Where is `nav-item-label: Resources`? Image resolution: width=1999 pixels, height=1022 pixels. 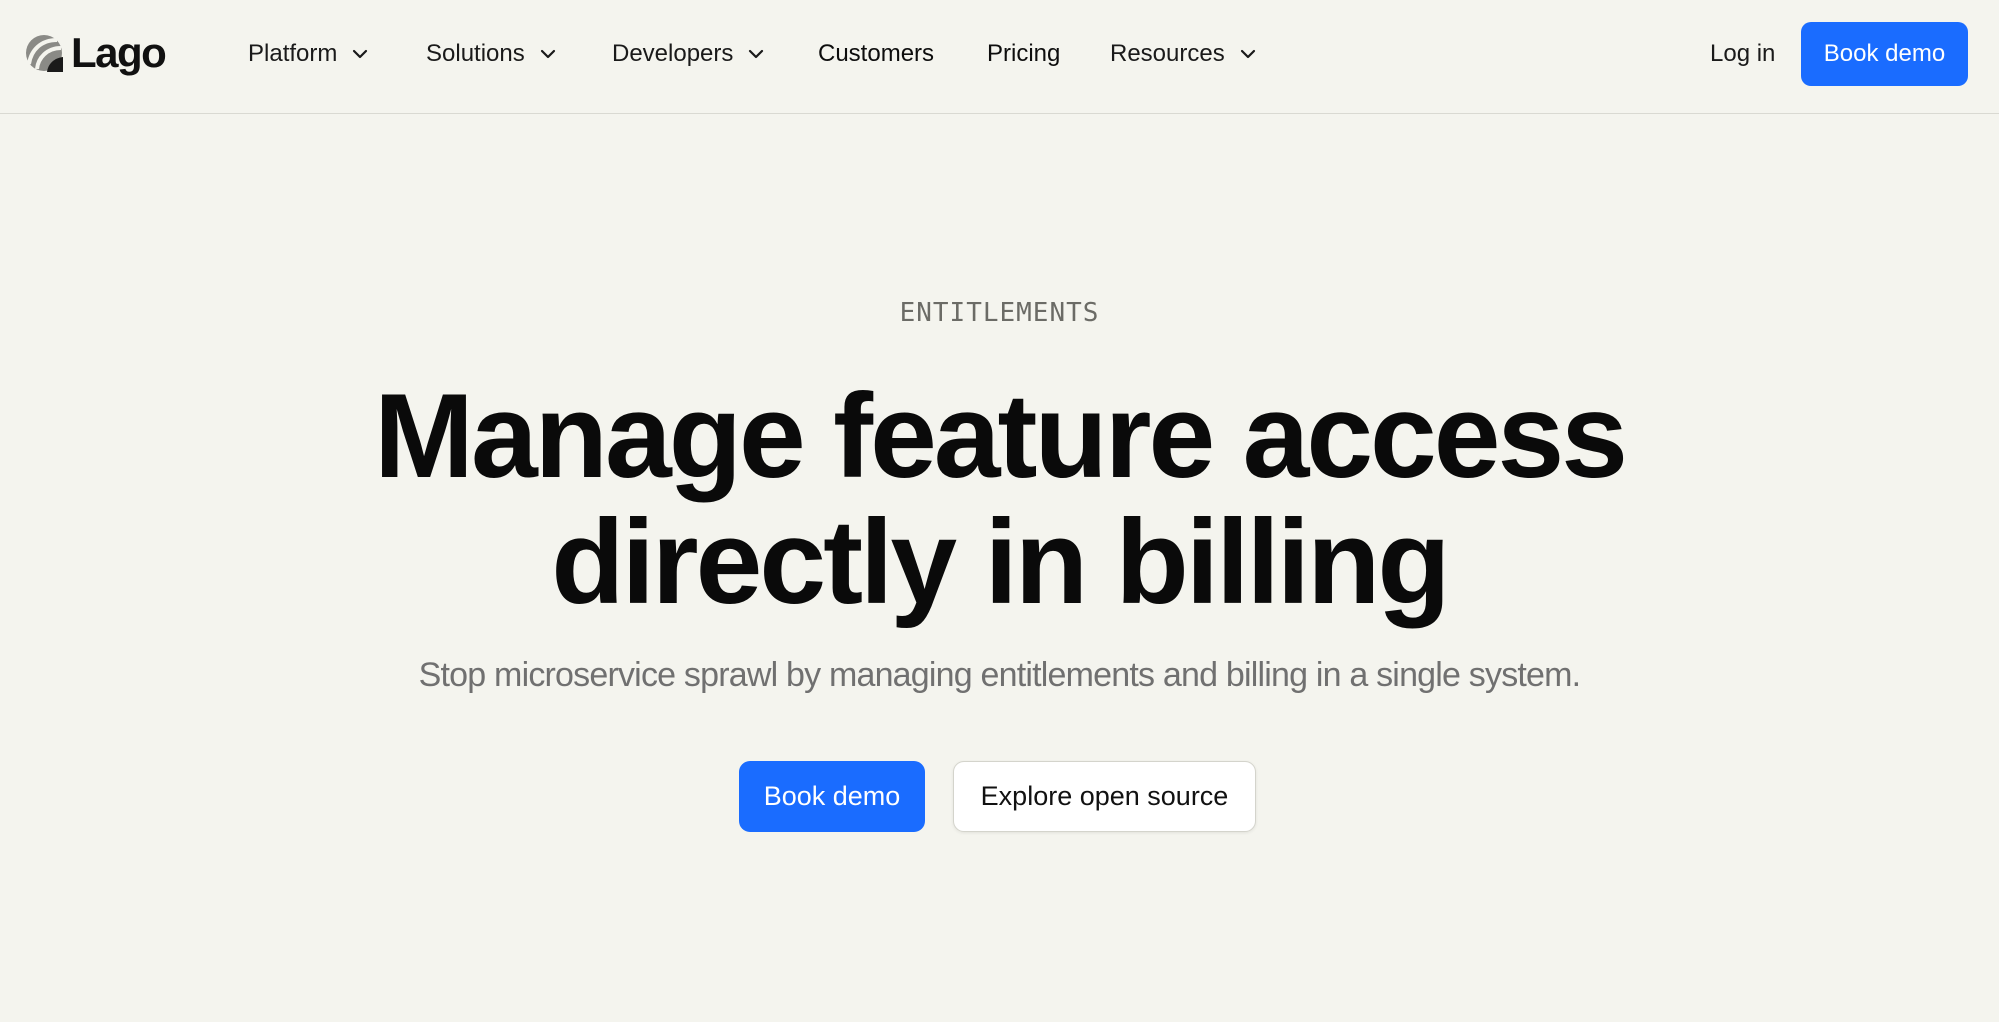 nav-item-label: Resources is located at coordinates (1167, 53).